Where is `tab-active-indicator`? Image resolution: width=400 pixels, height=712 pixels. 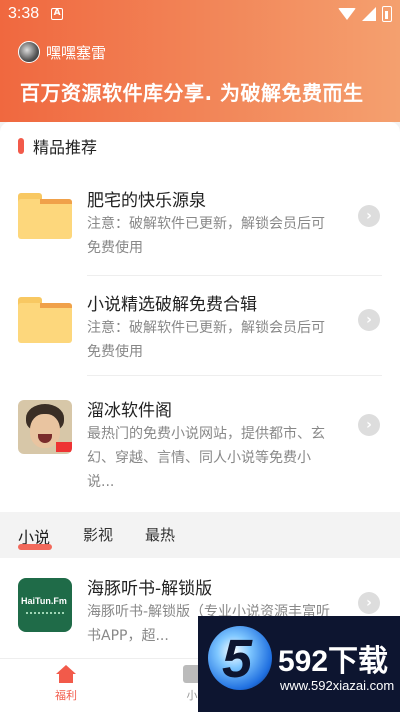
tab-active-indicator is located at coordinates (35, 547).